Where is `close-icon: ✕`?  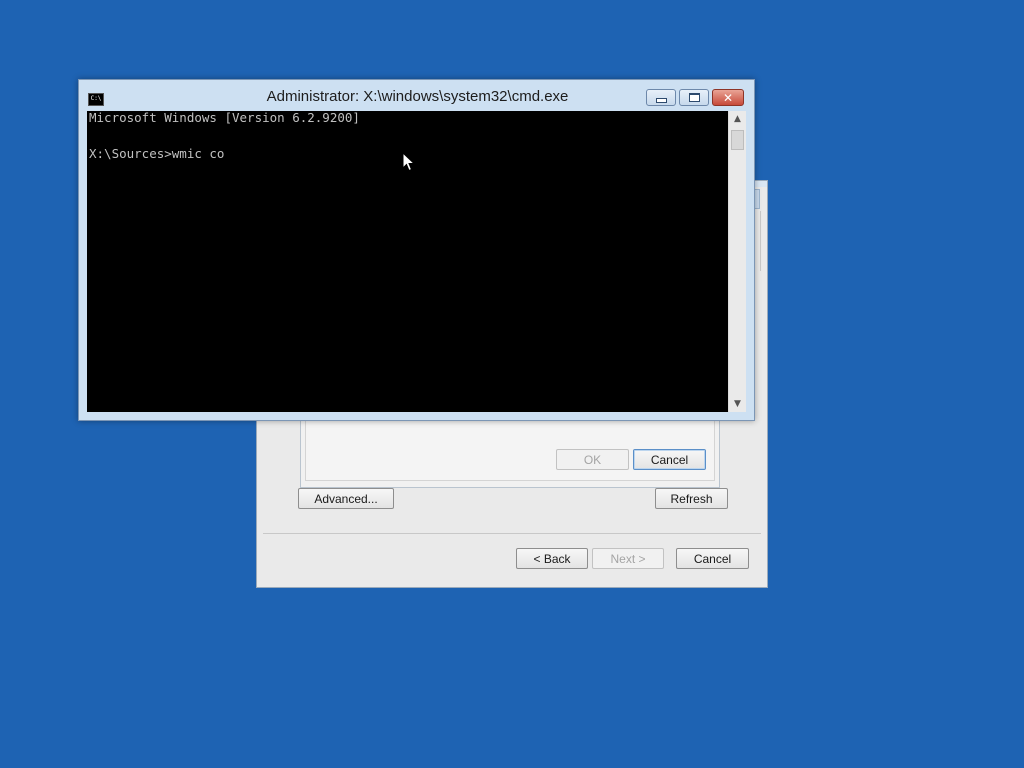 close-icon: ✕ is located at coordinates (728, 97).